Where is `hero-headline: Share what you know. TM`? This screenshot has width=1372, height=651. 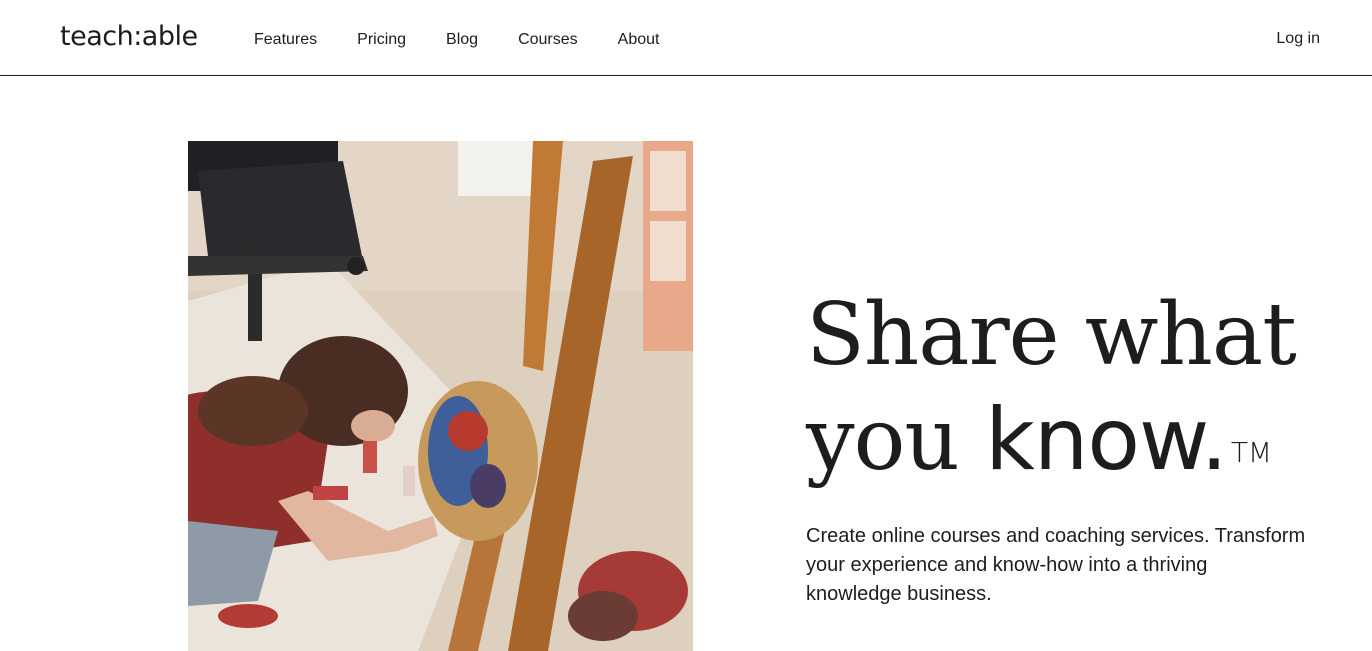
hero-headline: Share what you know. TM is located at coordinates (1076, 388).